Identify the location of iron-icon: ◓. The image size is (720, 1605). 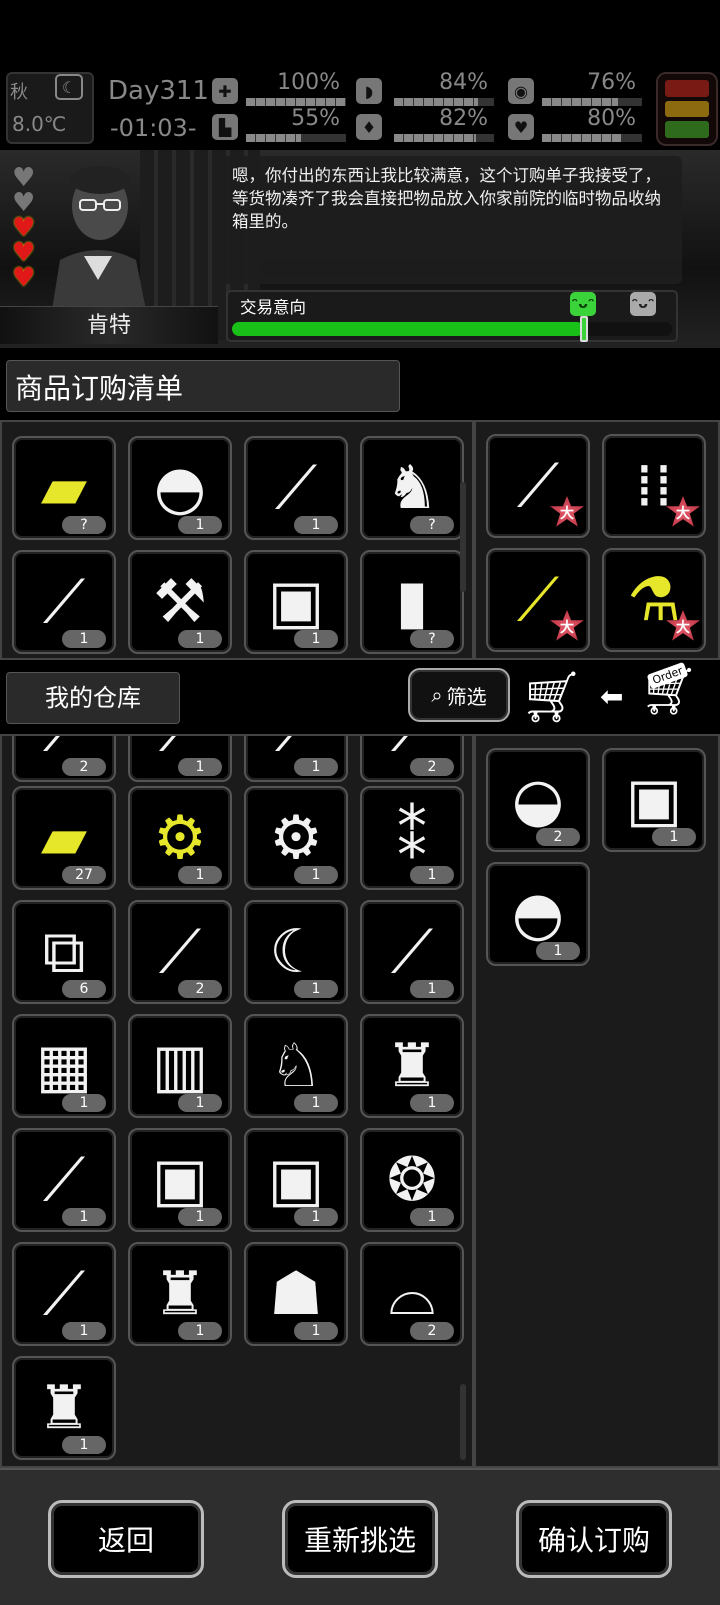
(180, 488).